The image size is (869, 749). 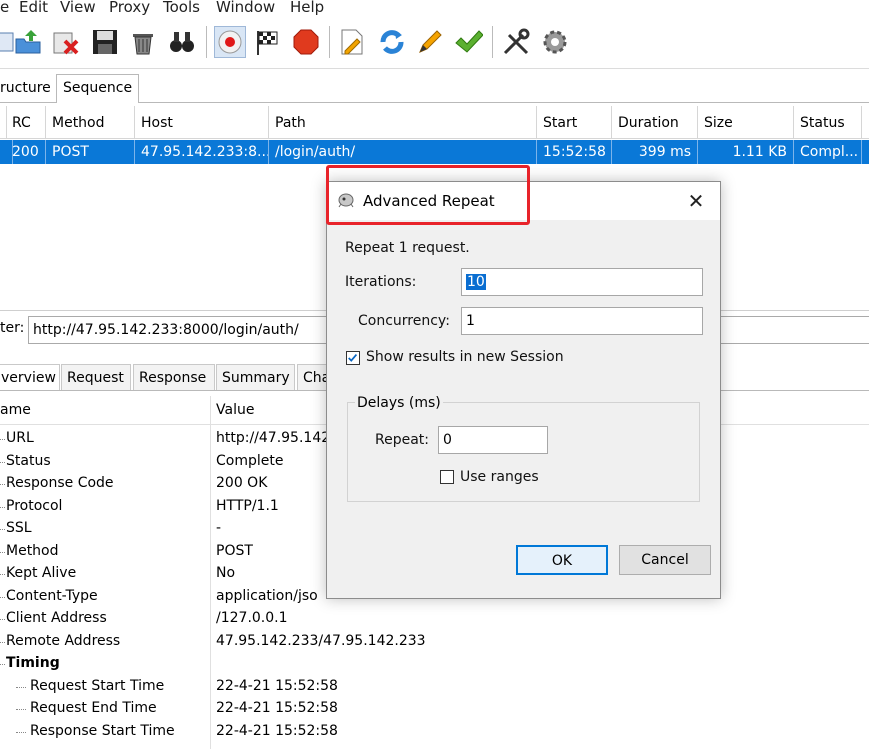 I want to click on menu-tools: Tools, so click(x=181, y=8).